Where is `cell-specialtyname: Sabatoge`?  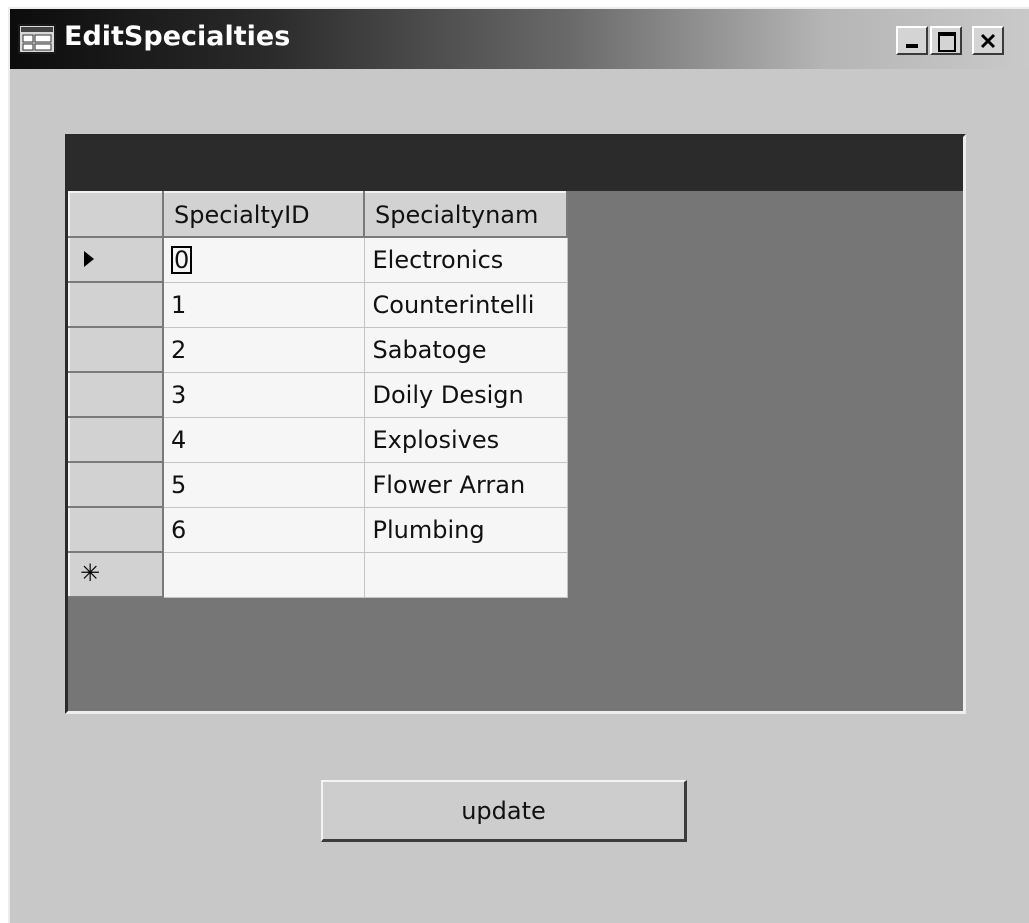
cell-specialtyname: Sabatoge is located at coordinates (465, 349).